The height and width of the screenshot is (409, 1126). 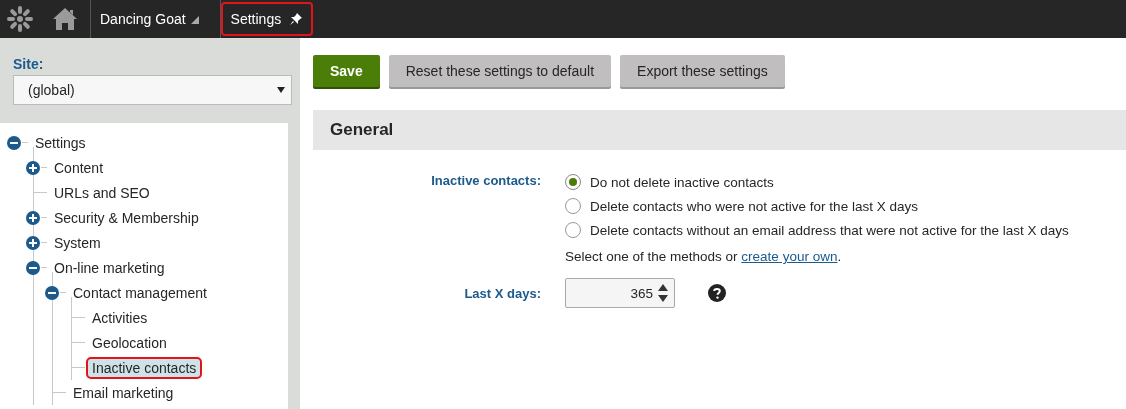 I want to click on app-tab: Settings, so click(x=267, y=19).